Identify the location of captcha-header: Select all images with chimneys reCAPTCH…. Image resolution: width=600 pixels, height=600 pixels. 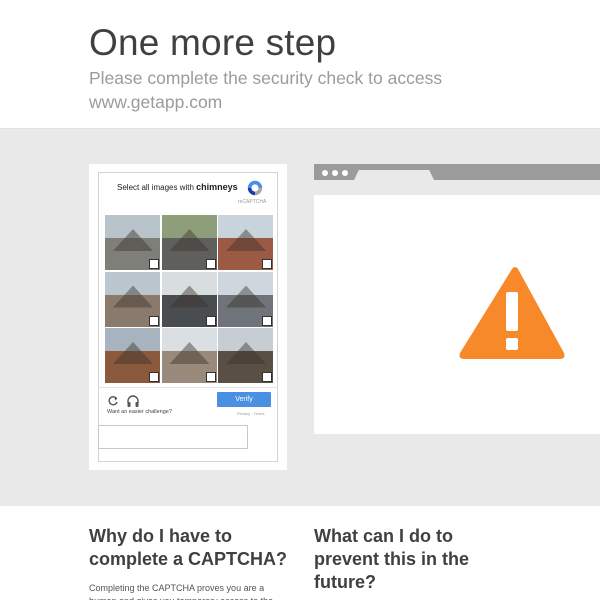
(188, 192).